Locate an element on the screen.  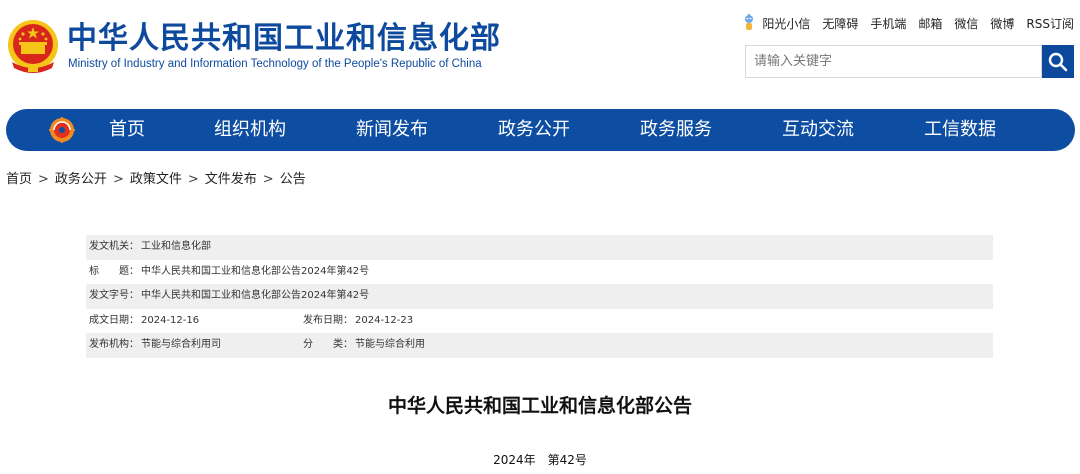
written-date-value: 2024-12-16 is located at coordinates (170, 320).